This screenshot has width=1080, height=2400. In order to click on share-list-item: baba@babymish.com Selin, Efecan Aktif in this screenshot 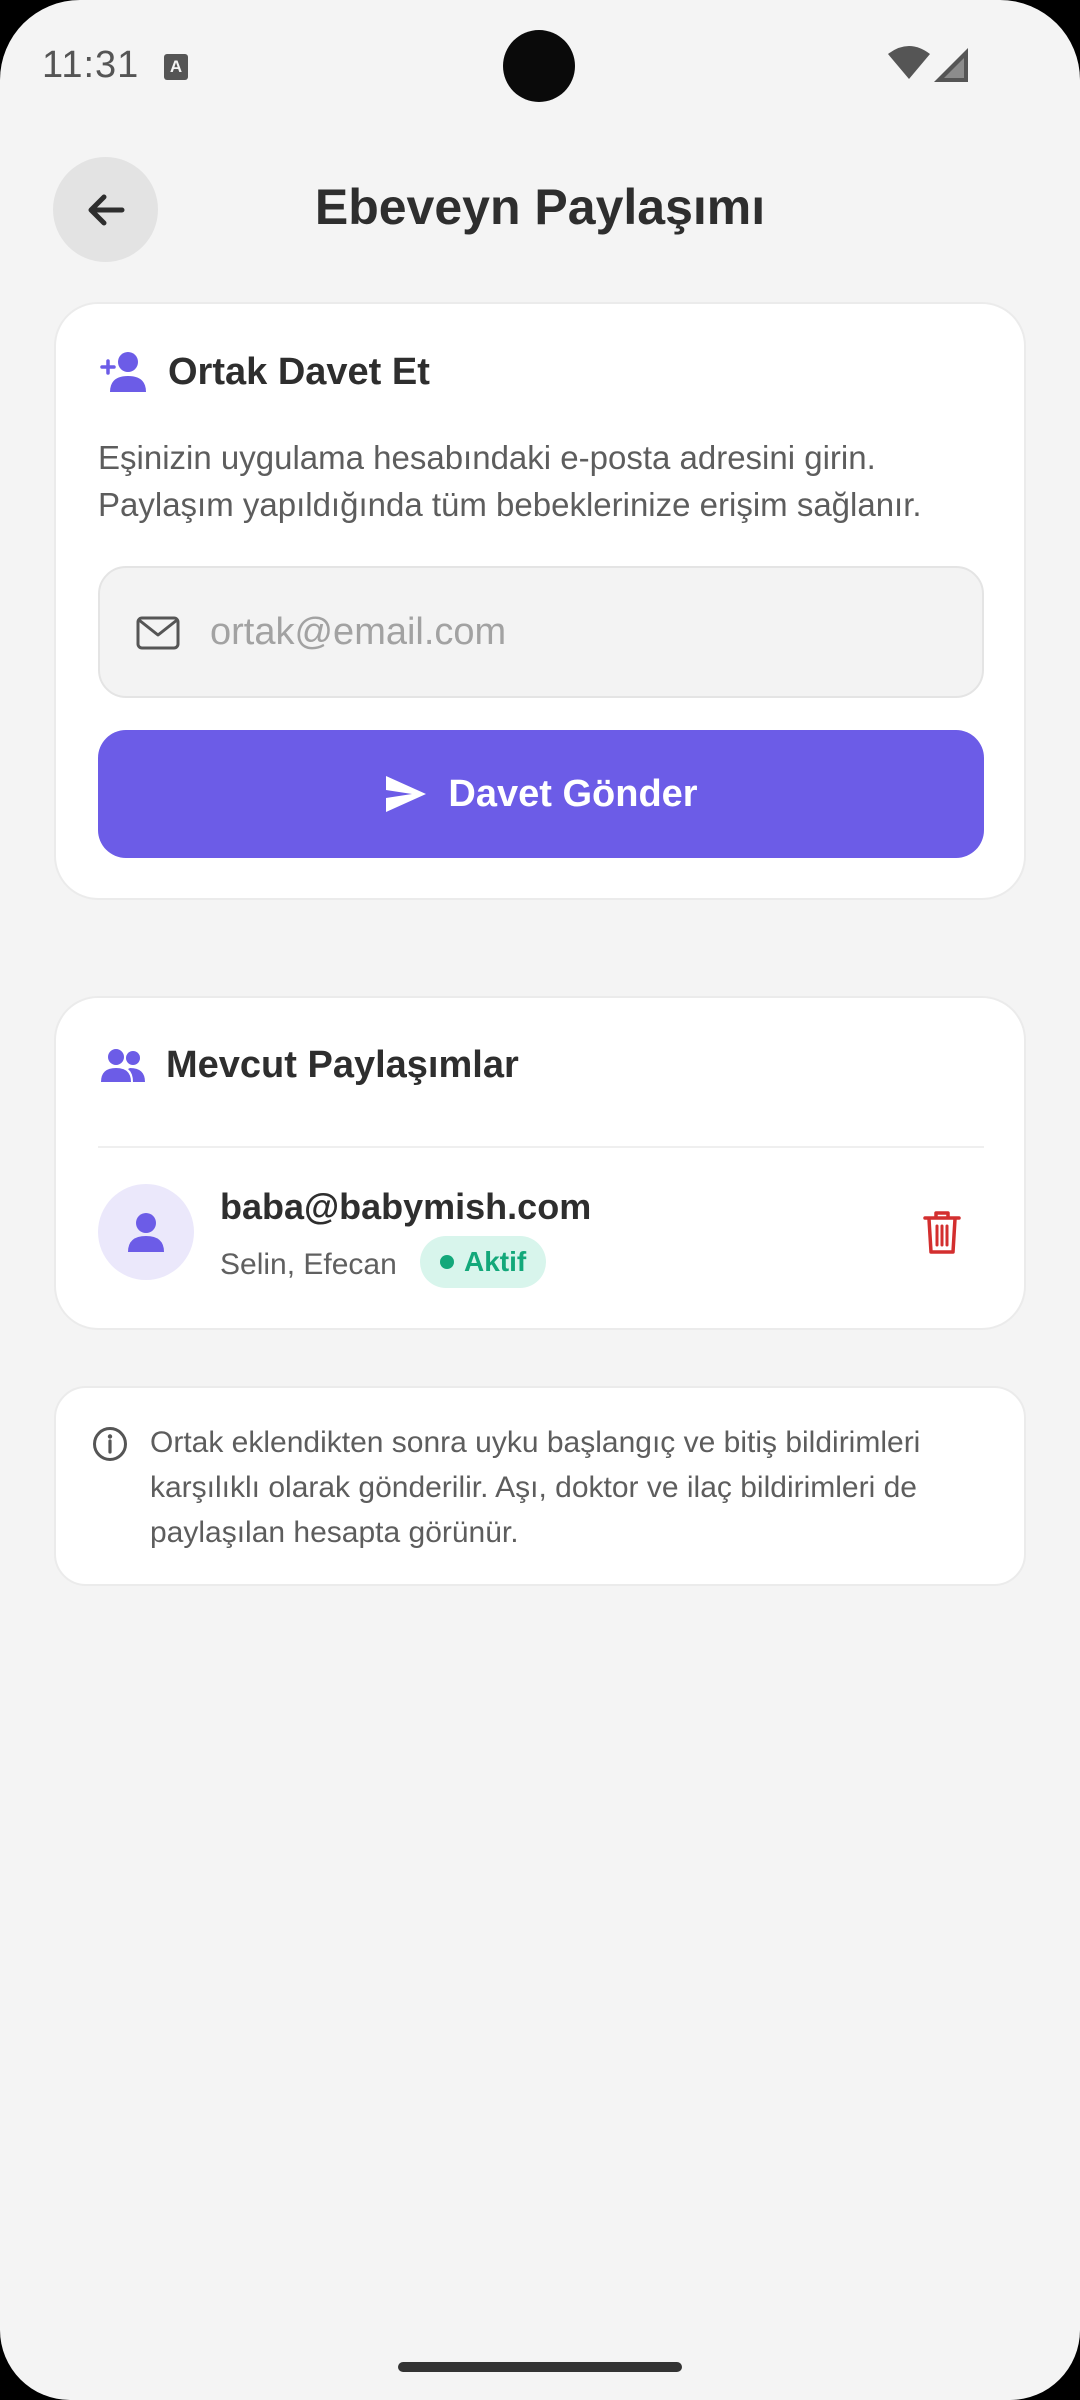, I will do `click(541, 1236)`.